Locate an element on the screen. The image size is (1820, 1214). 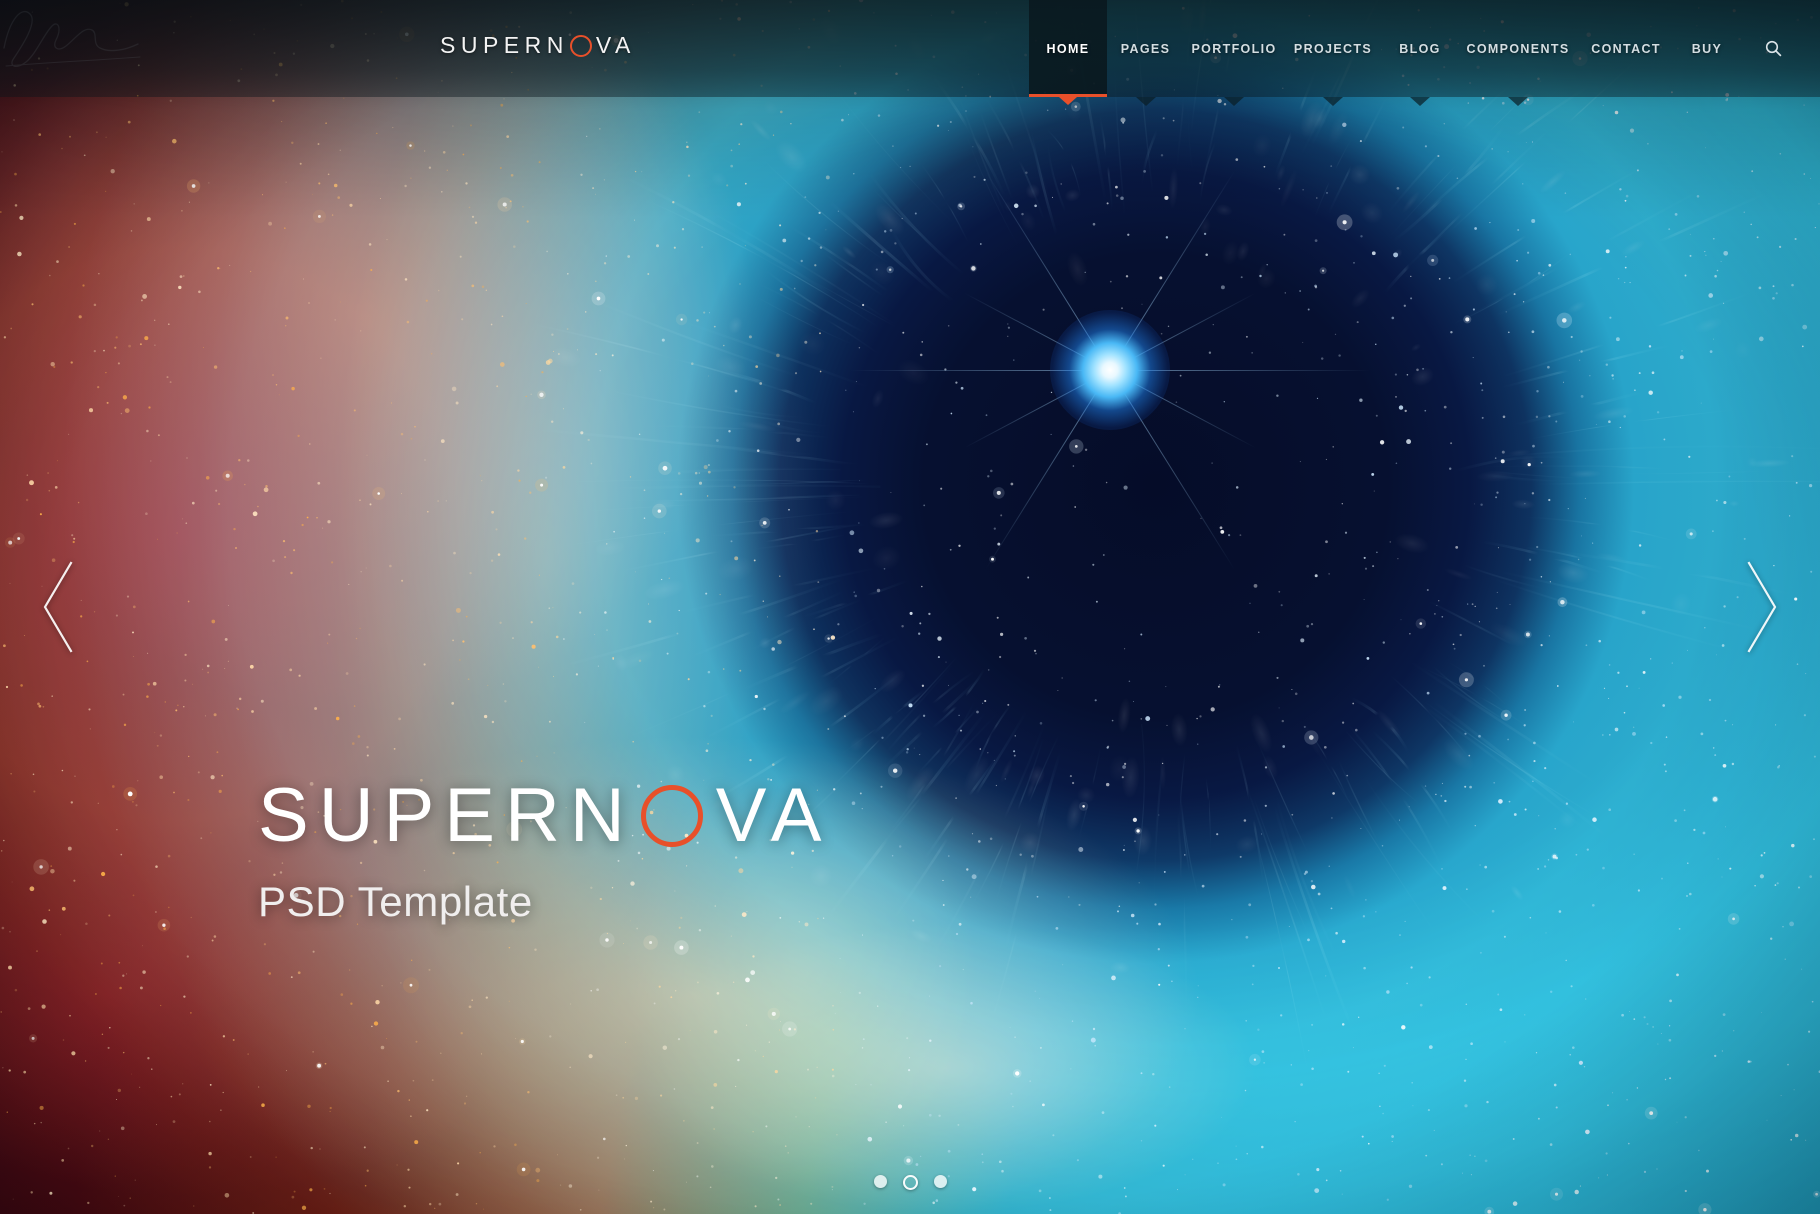
site-logo: SUPERN VA is located at coordinates (538, 45).